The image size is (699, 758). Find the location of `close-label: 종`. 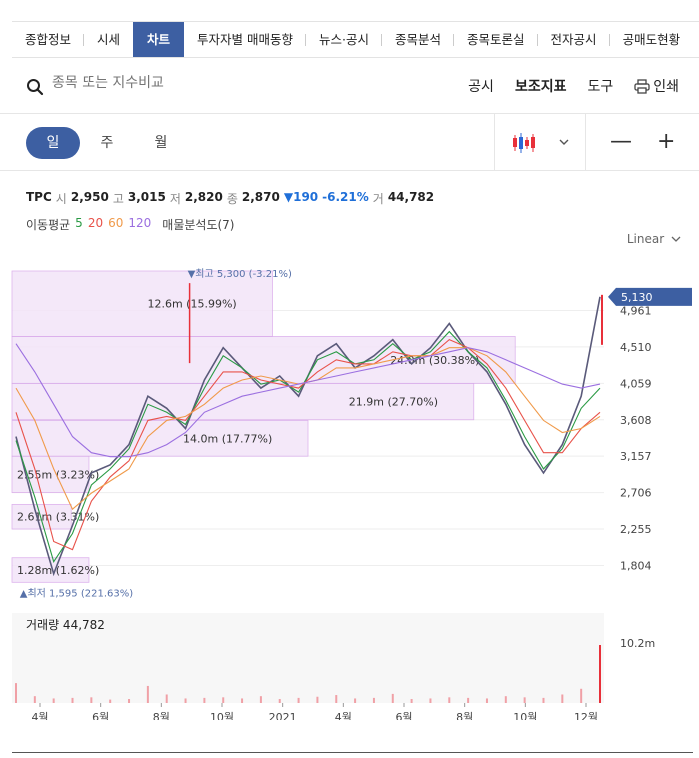

close-label: 종 is located at coordinates (232, 199).